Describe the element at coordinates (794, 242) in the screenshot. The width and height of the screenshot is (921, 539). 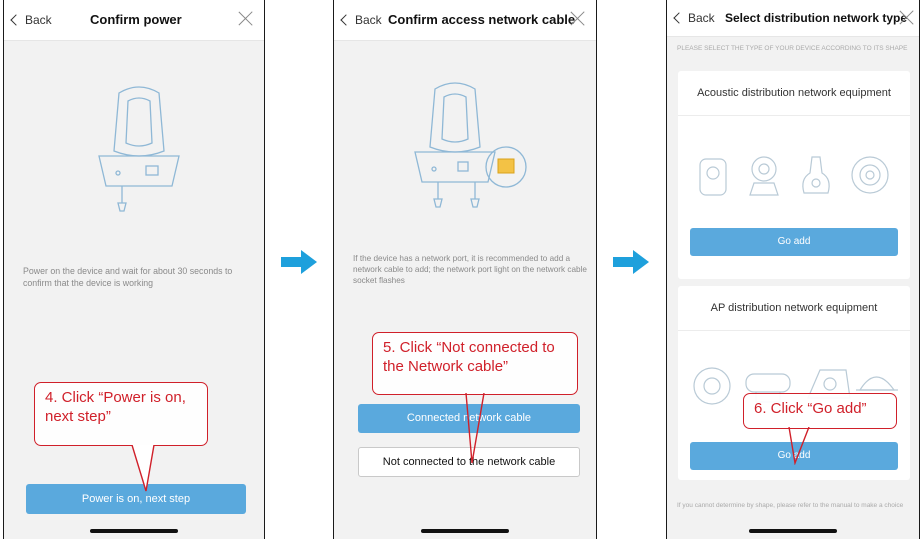
I see `acoustic-go-add-button: Go add` at that location.